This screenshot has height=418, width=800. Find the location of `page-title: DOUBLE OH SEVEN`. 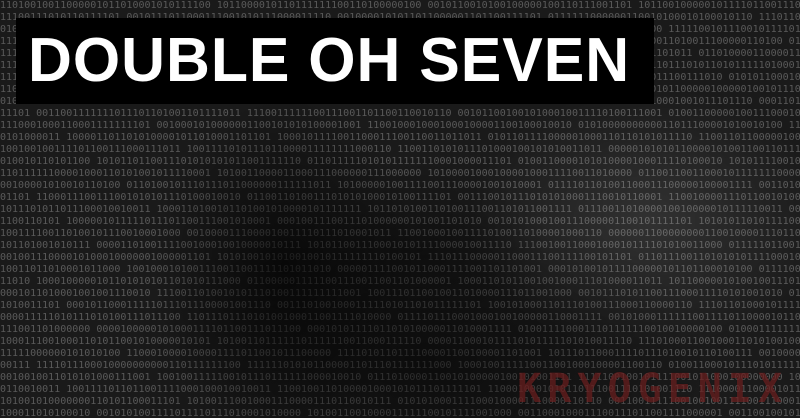

page-title: DOUBLE OH SEVEN is located at coordinates (329, 61).